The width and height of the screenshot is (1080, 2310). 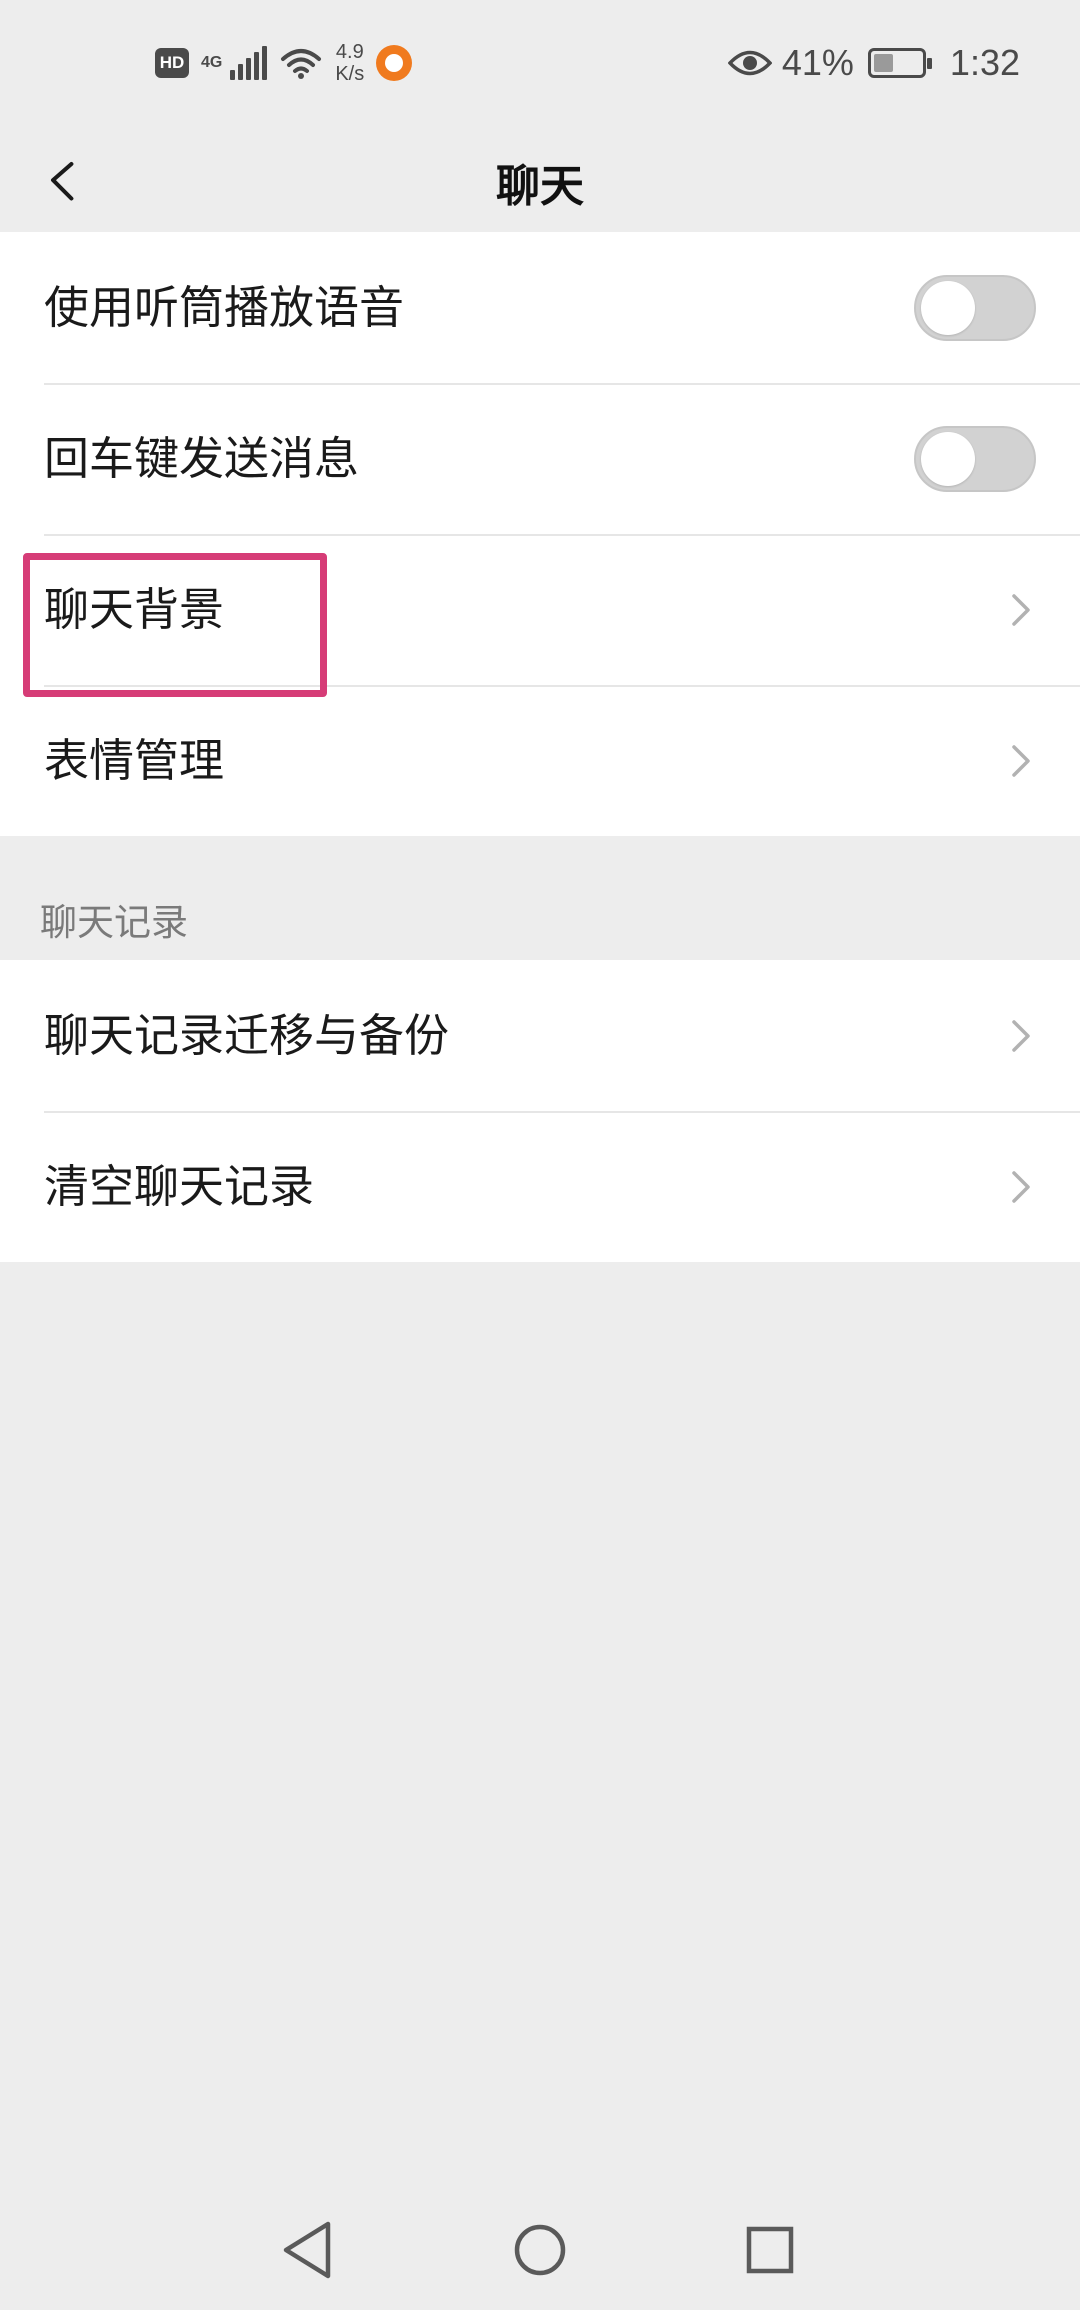 What do you see at coordinates (249, 63) in the screenshot?
I see `signal-icon` at bounding box center [249, 63].